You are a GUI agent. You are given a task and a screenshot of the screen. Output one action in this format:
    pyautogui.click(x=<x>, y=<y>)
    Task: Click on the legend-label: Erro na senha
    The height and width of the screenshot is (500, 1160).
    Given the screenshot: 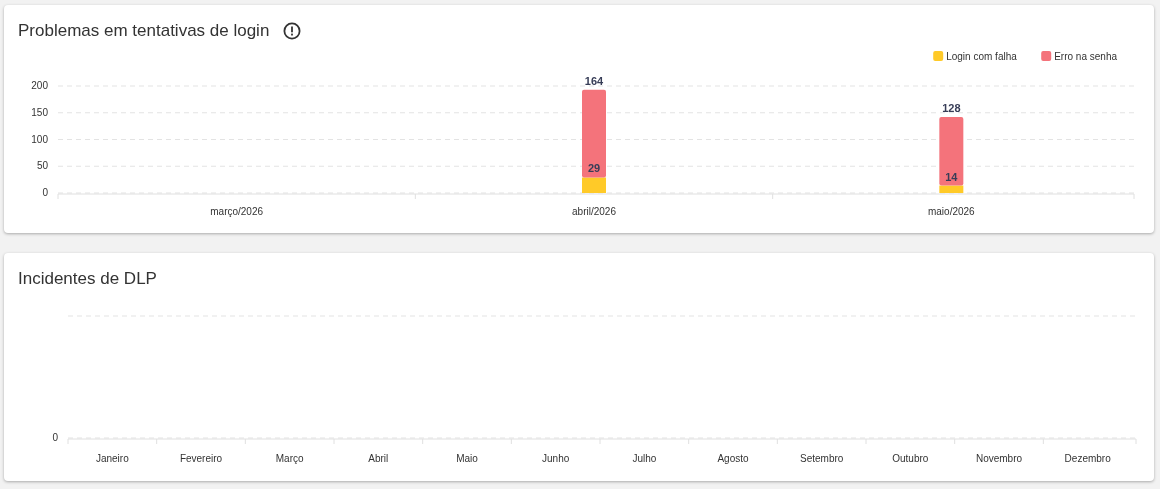 What is the action you would take?
    pyautogui.click(x=1086, y=56)
    